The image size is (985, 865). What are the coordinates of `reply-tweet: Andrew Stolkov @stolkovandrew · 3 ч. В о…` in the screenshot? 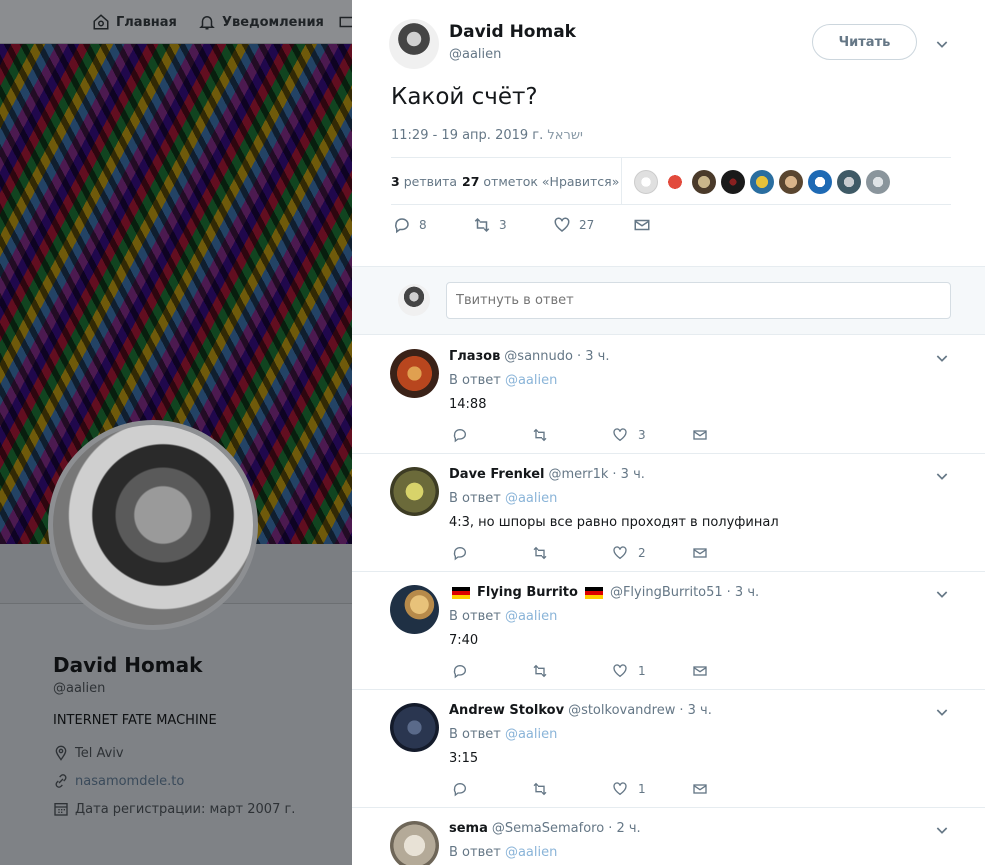 It's located at (668, 749).